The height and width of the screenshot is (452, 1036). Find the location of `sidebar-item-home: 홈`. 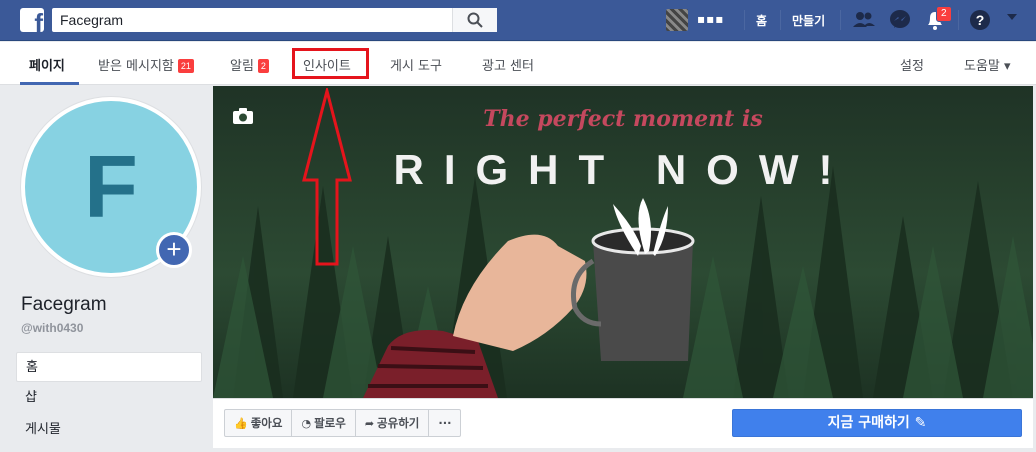

sidebar-item-home: 홈 is located at coordinates (109, 367).